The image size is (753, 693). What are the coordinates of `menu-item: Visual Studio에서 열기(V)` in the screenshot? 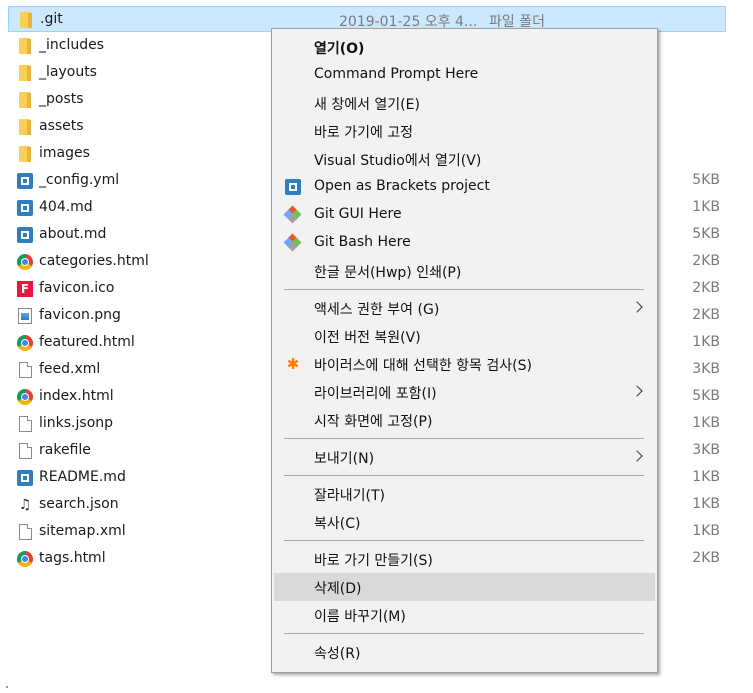 It's located at (464, 159).